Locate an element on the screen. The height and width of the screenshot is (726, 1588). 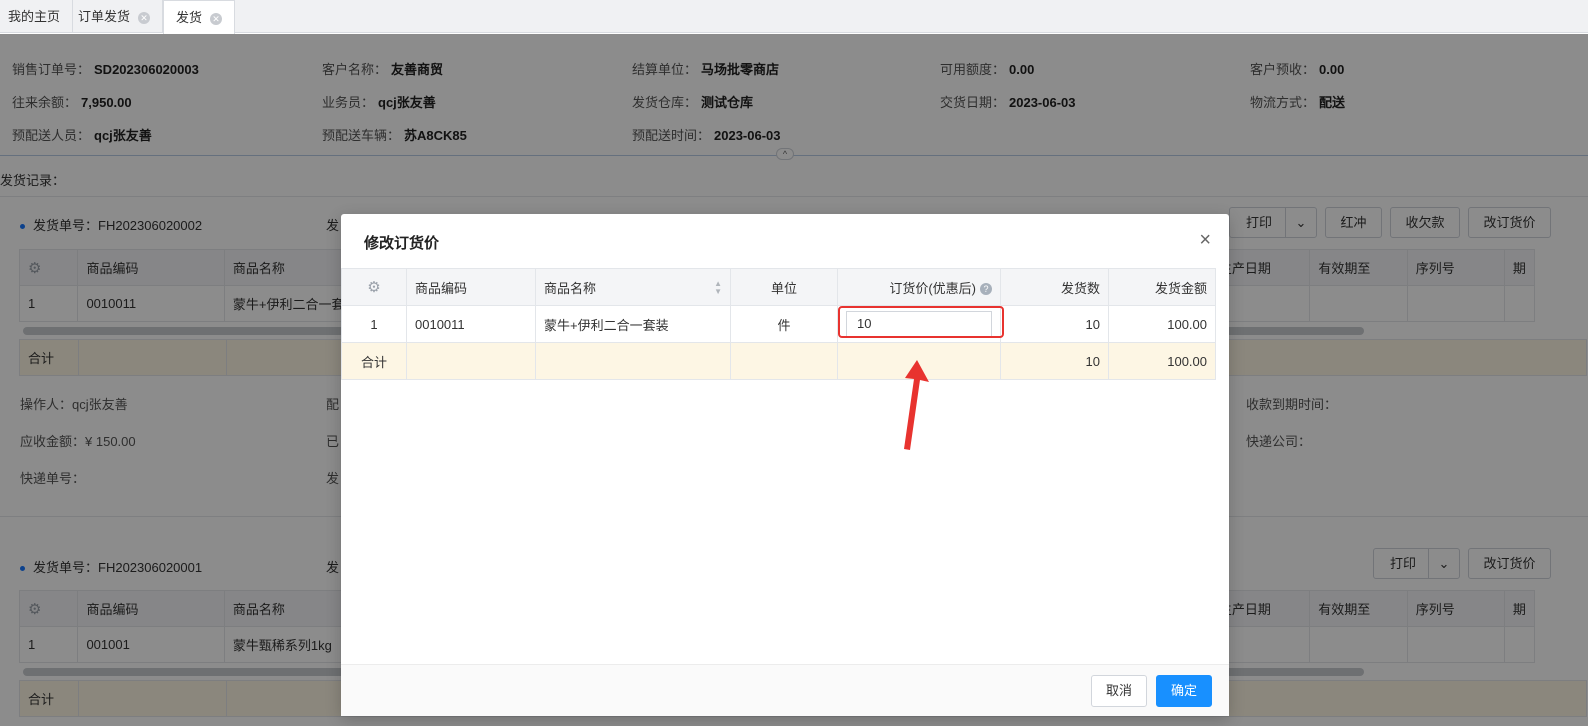
sort-icon: ▲ ▼ is located at coordinates (718, 287).